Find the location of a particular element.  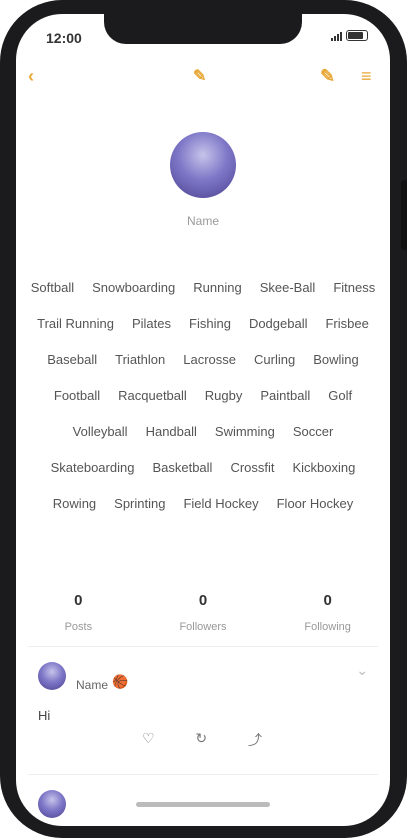

like-icon: ♡ is located at coordinates (148, 740).